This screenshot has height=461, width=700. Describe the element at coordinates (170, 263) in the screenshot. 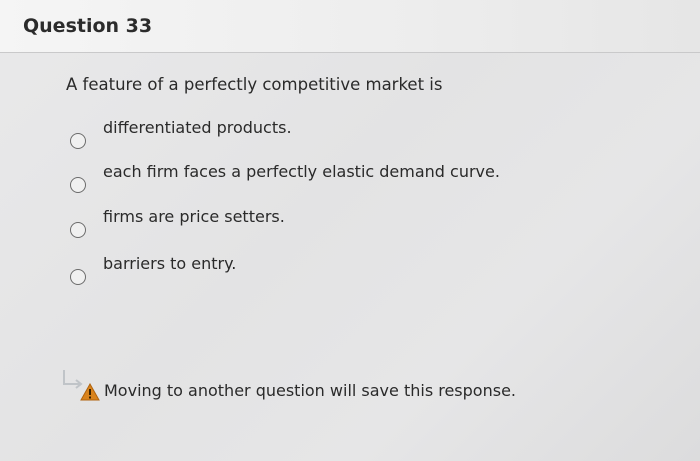

I see `answer-option-label: barriers to entry.` at that location.